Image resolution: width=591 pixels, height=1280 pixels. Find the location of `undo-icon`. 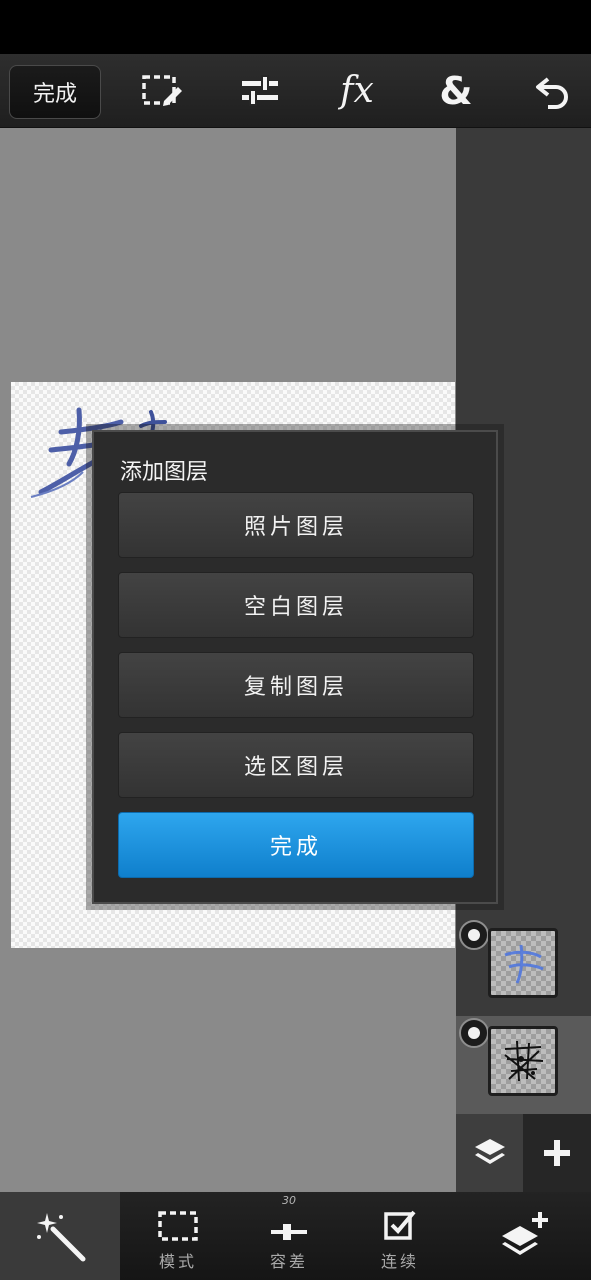

undo-icon is located at coordinates (553, 91).